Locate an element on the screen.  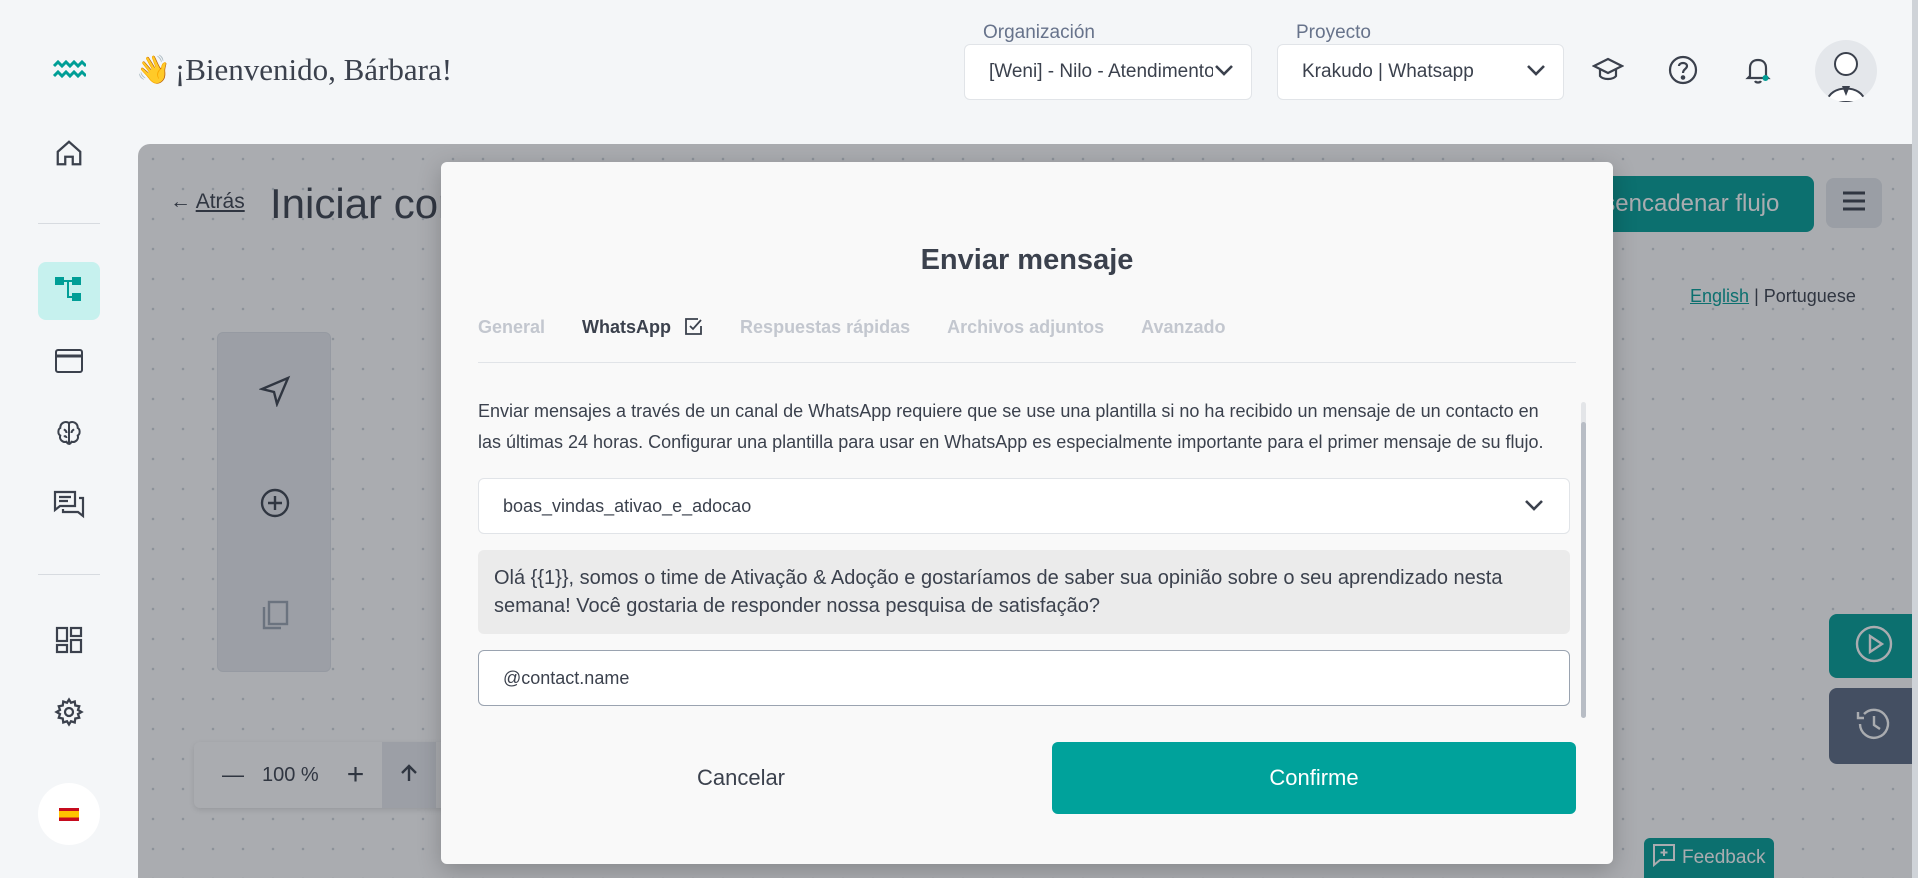
sidebar-item-dashboard is located at coordinates (69, 642).